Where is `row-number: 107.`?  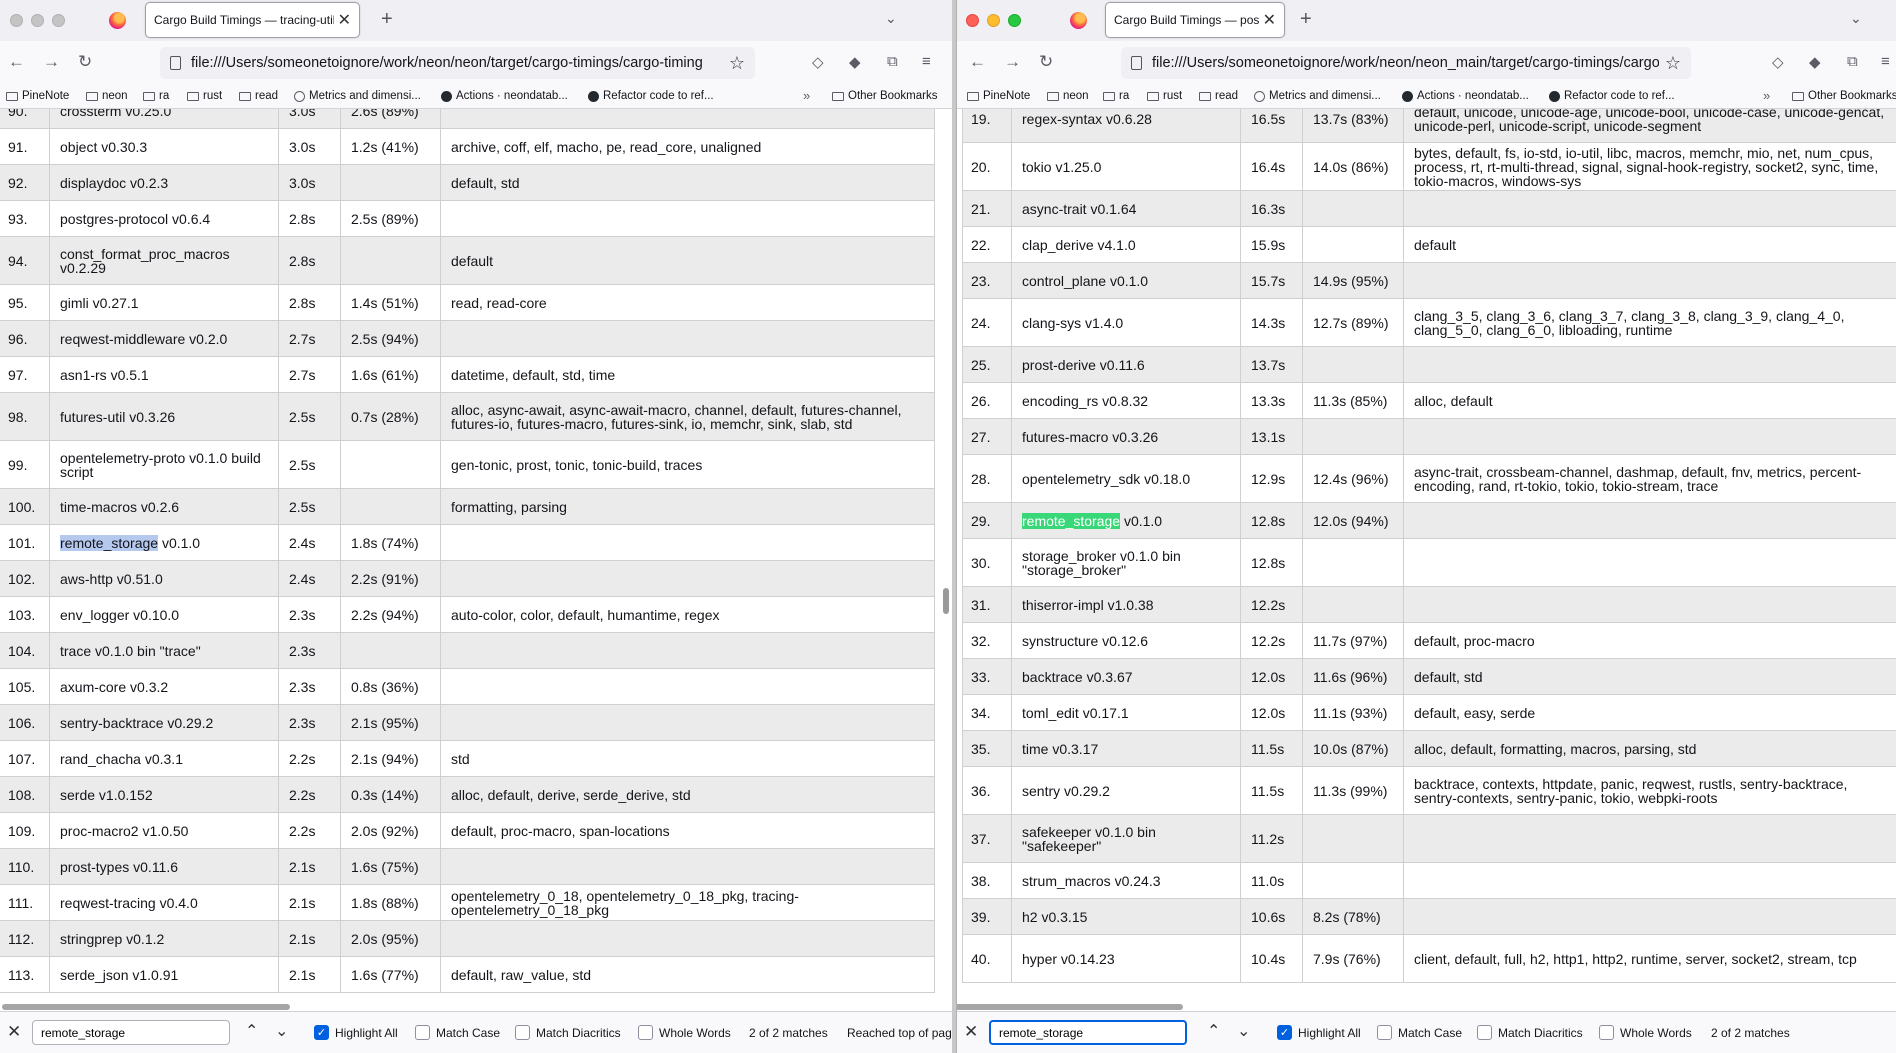
row-number: 107. is located at coordinates (25, 758).